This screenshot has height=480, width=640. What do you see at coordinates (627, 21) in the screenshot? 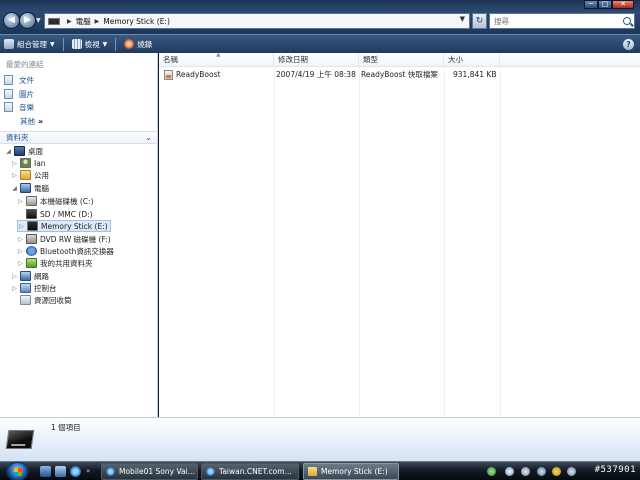
I see `search-icon` at bounding box center [627, 21].